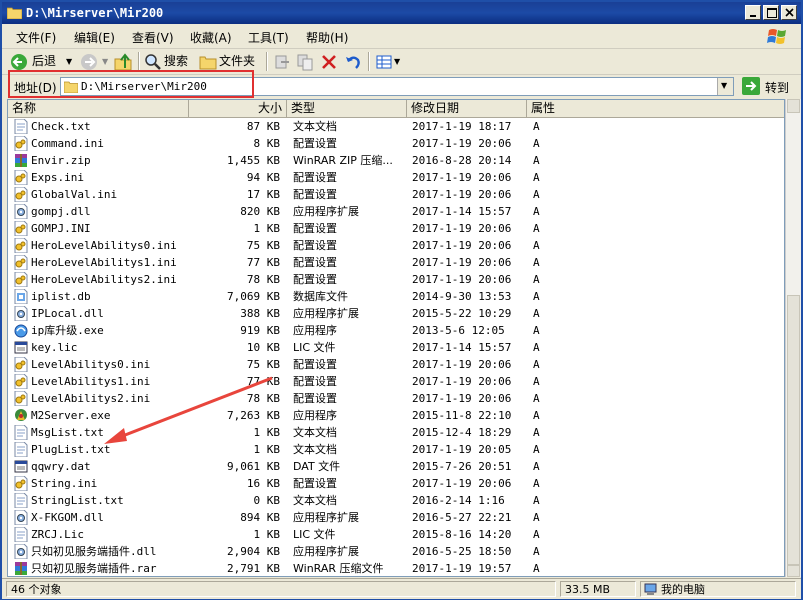 The height and width of the screenshot is (600, 803). Describe the element at coordinates (169, 61) in the screenshot. I see `search-button: 搜索` at that location.